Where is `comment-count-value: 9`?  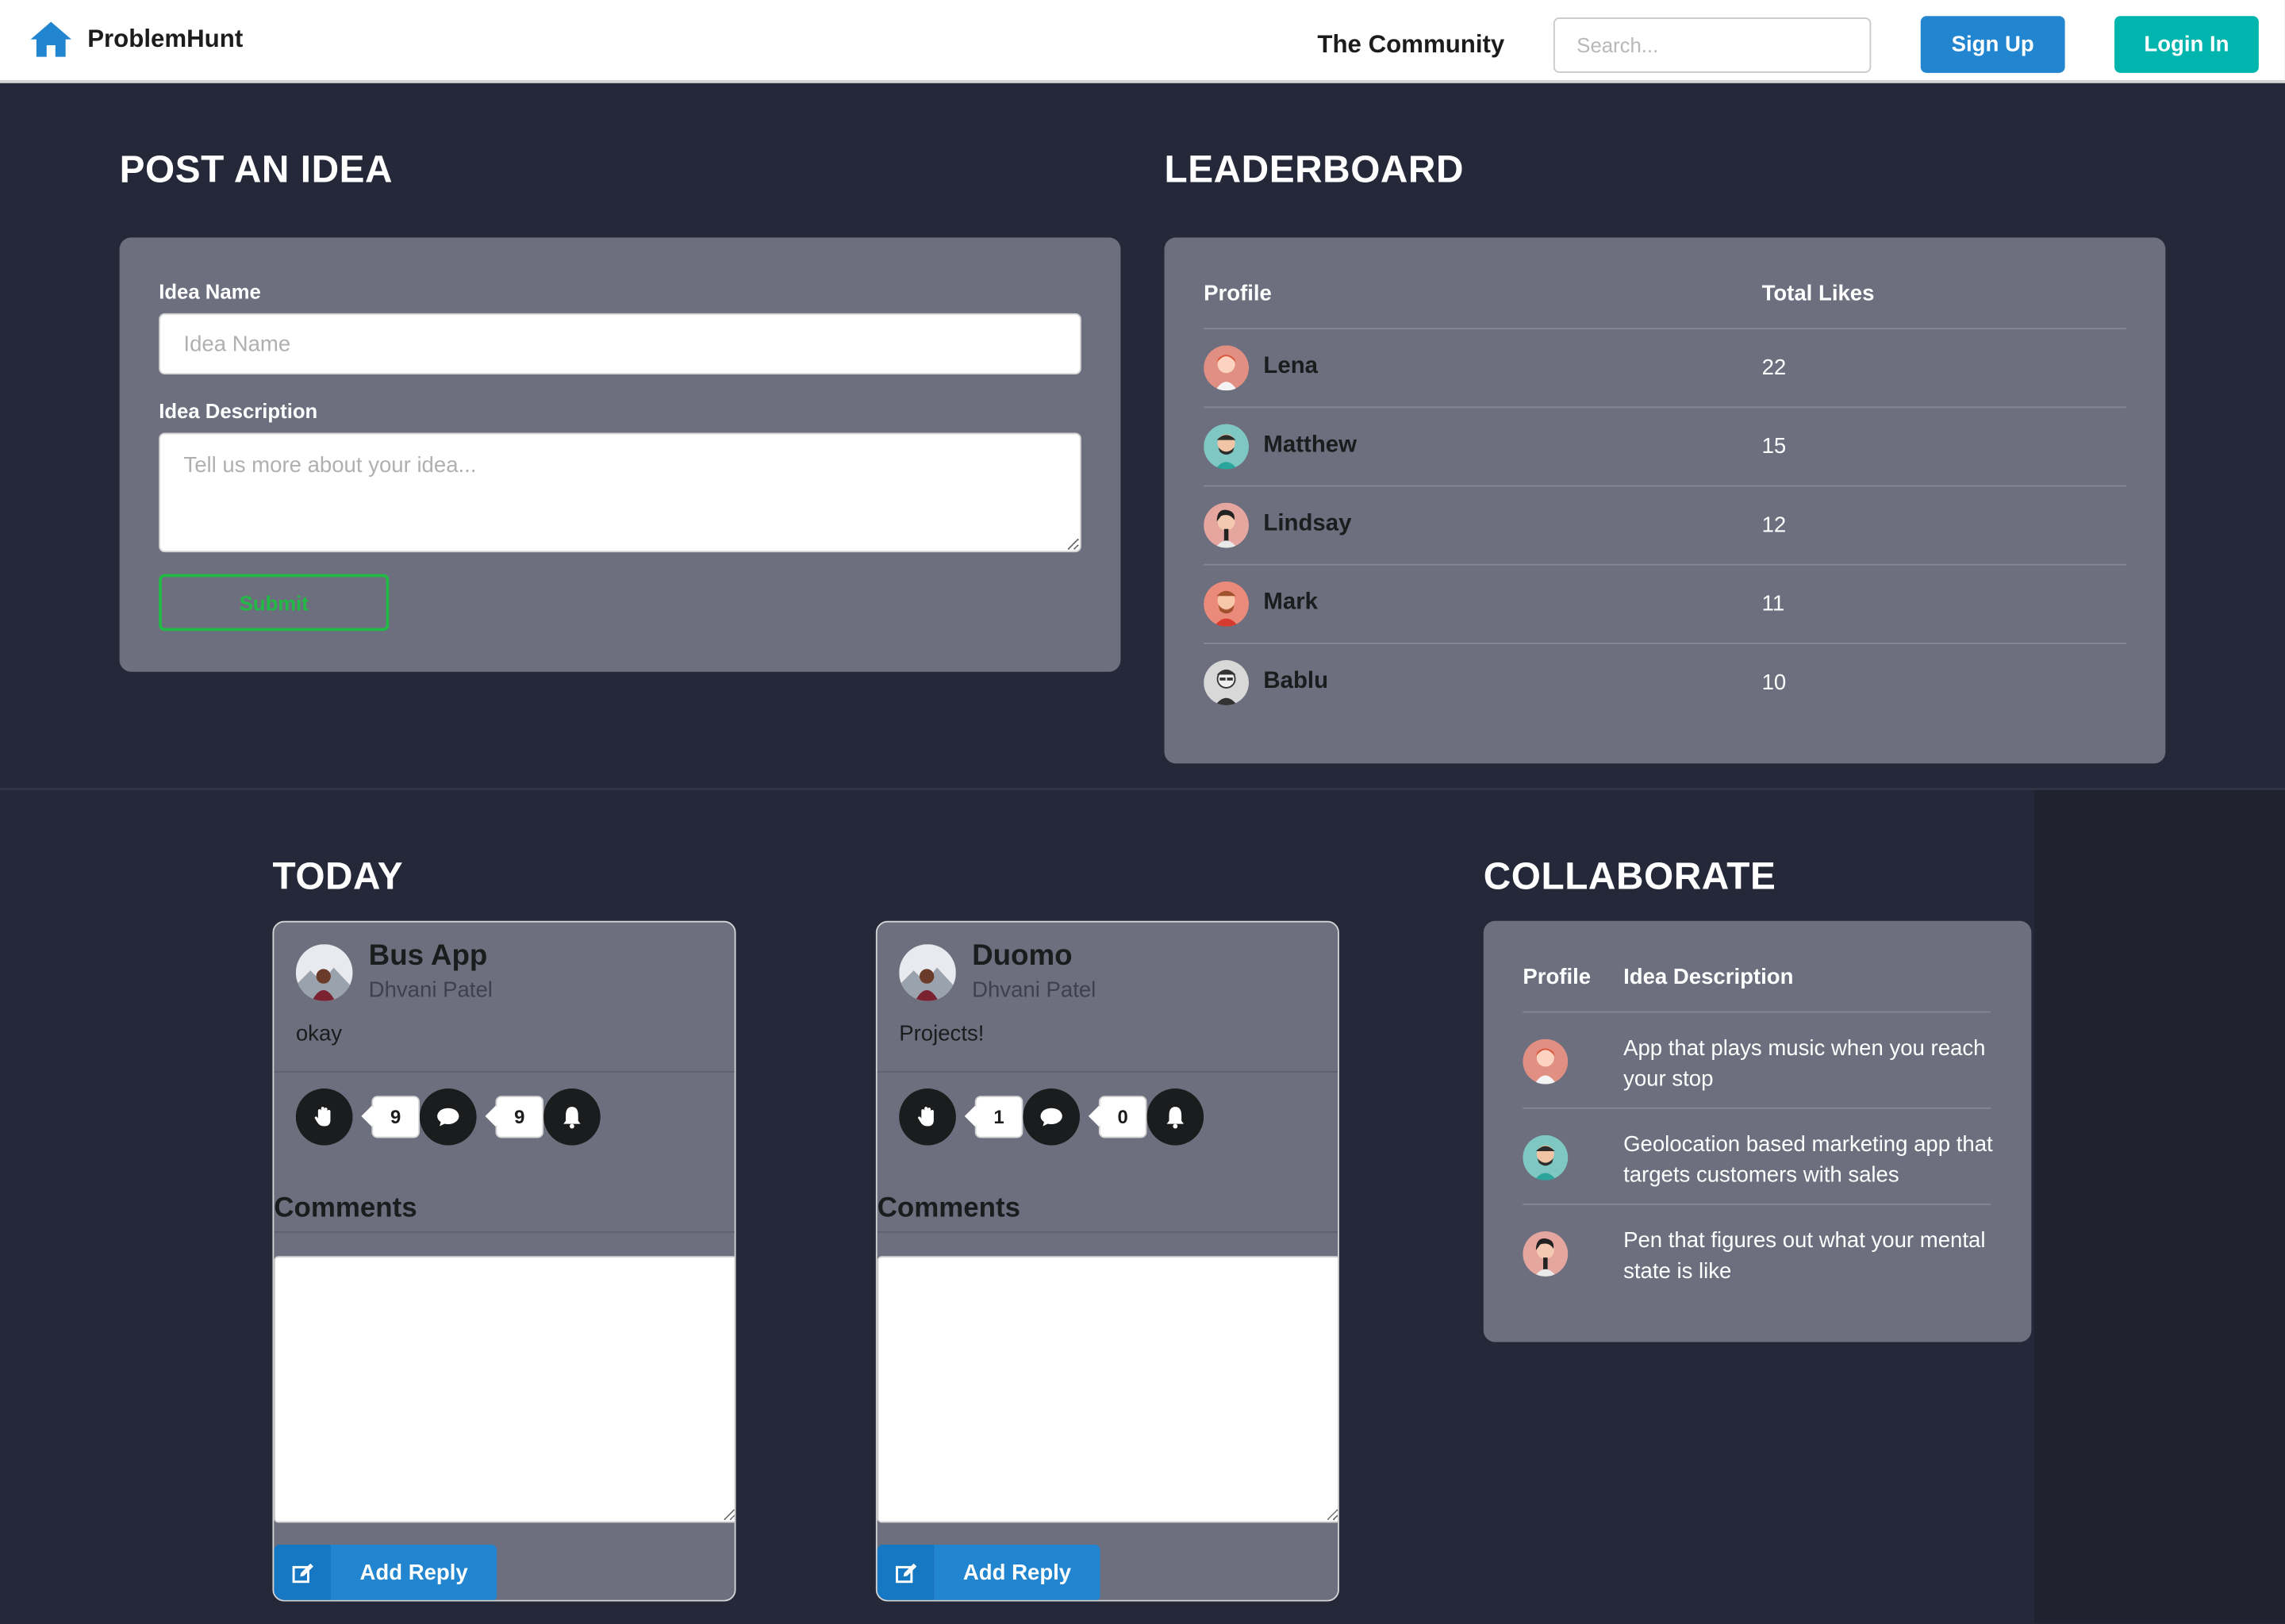 comment-count-value: 9 is located at coordinates (520, 1117).